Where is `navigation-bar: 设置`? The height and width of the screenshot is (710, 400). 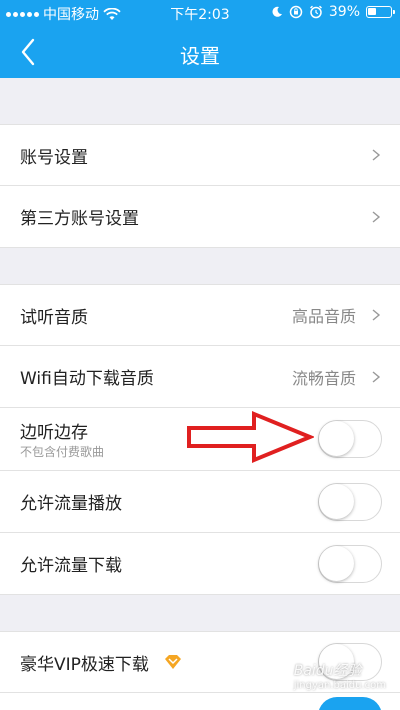
navigation-bar: 设置 is located at coordinates (200, 52).